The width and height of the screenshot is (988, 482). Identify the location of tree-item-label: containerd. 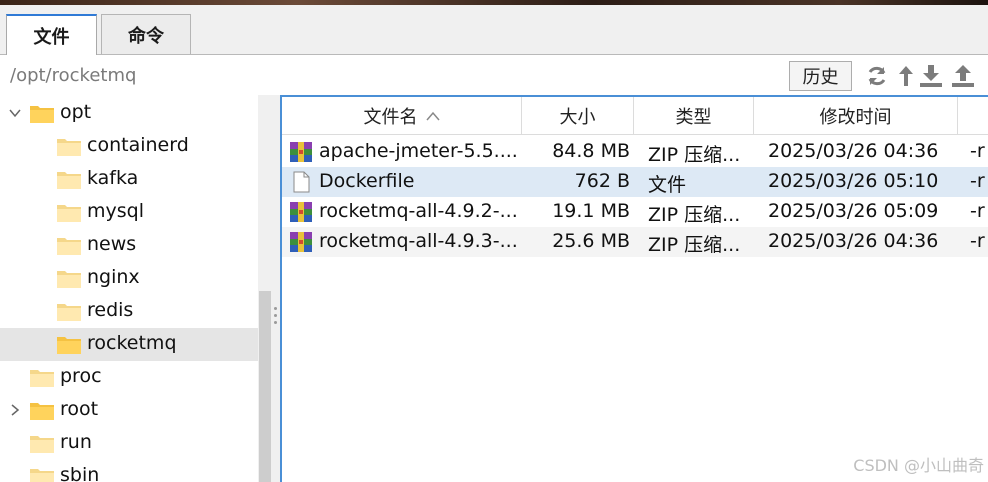
(138, 145).